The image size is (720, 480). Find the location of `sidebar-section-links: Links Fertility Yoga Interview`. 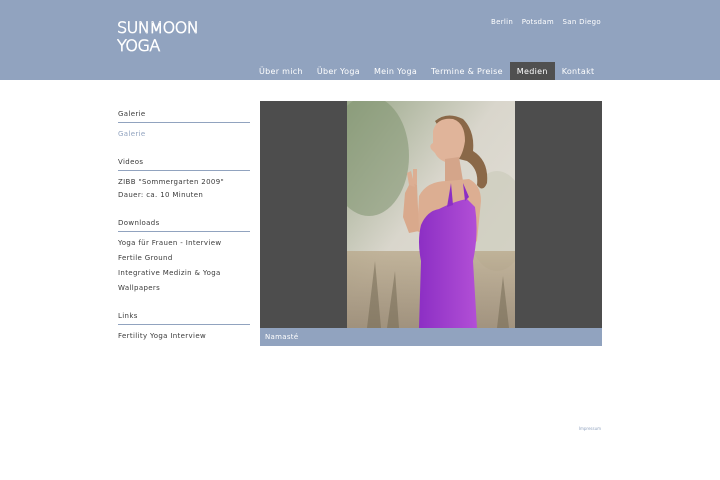

sidebar-section-links: Links Fertility Yoga Interview is located at coordinates (184, 326).